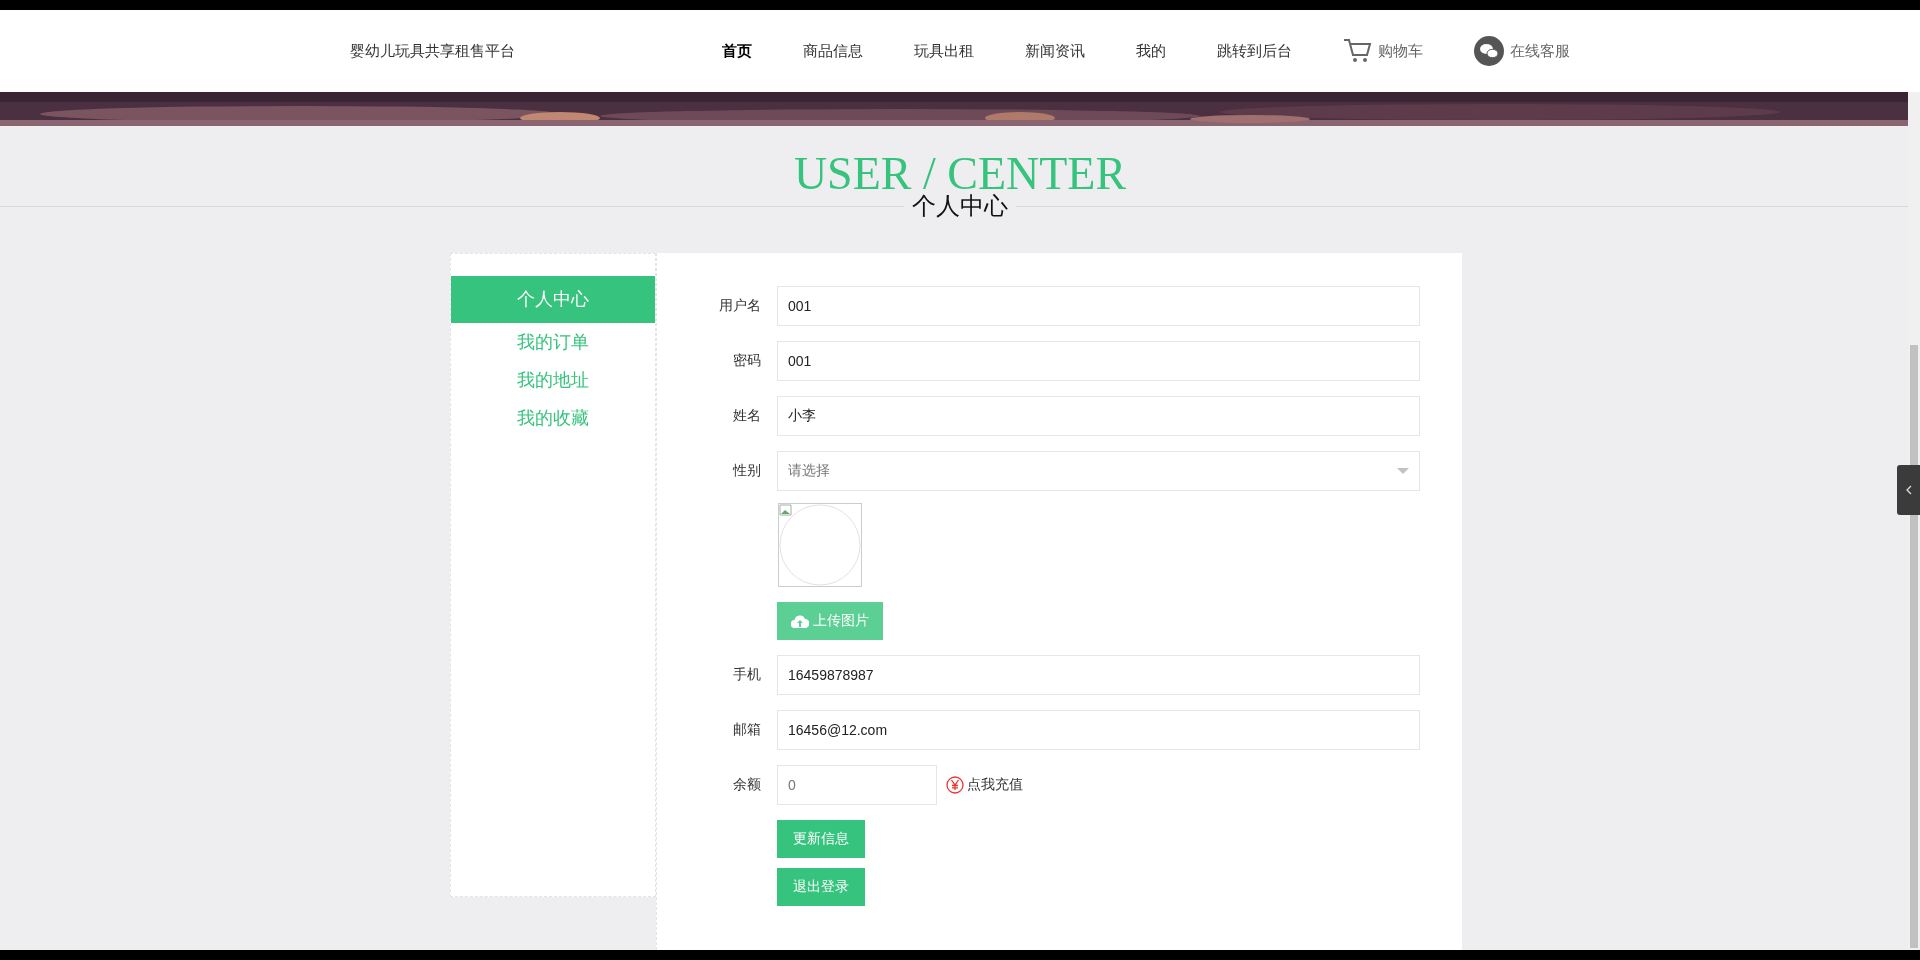 This screenshot has width=1920, height=960. What do you see at coordinates (1489, 51) in the screenshot?
I see `chat-icon` at bounding box center [1489, 51].